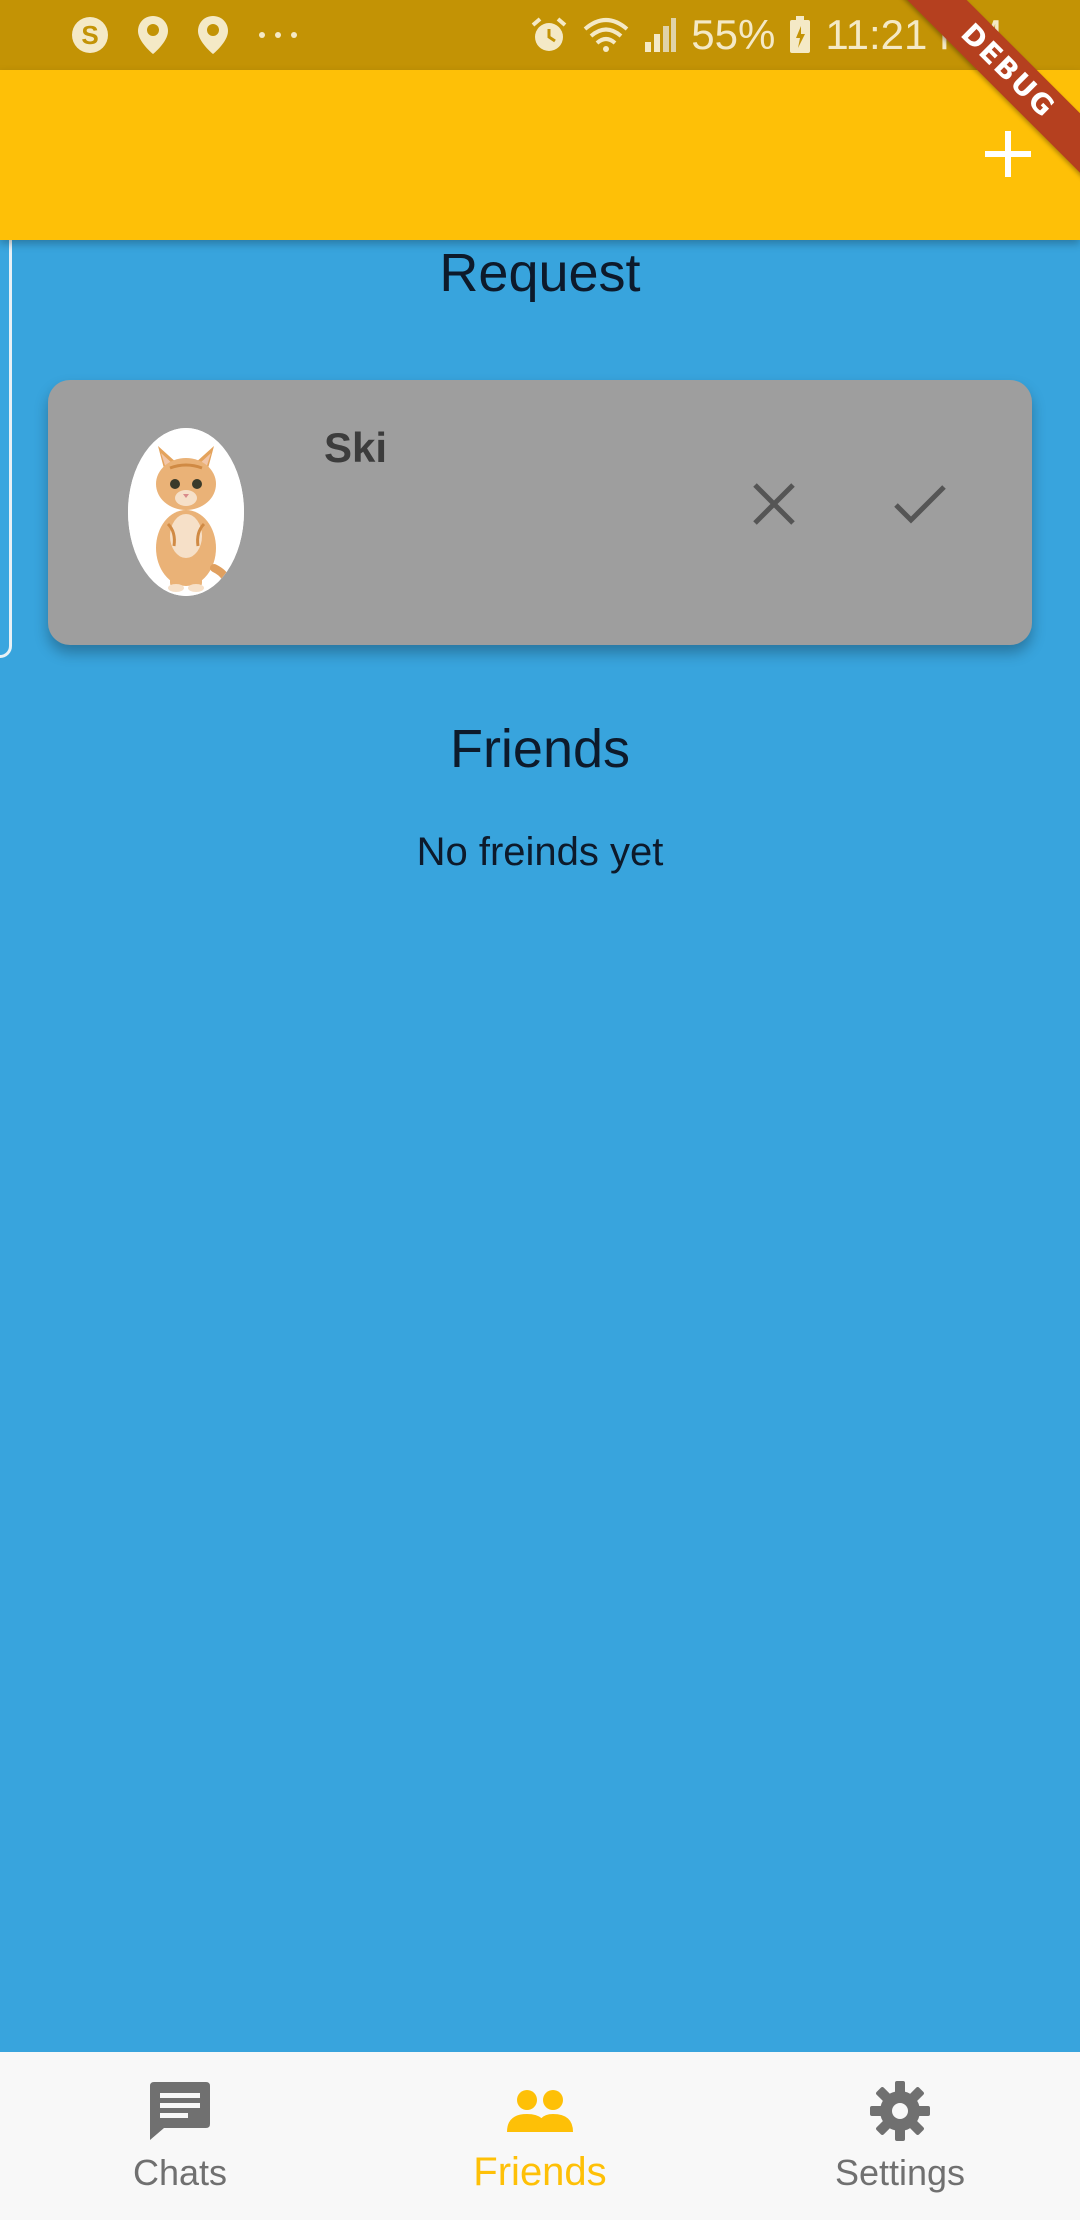  I want to click on cat-photo, so click(186, 512).